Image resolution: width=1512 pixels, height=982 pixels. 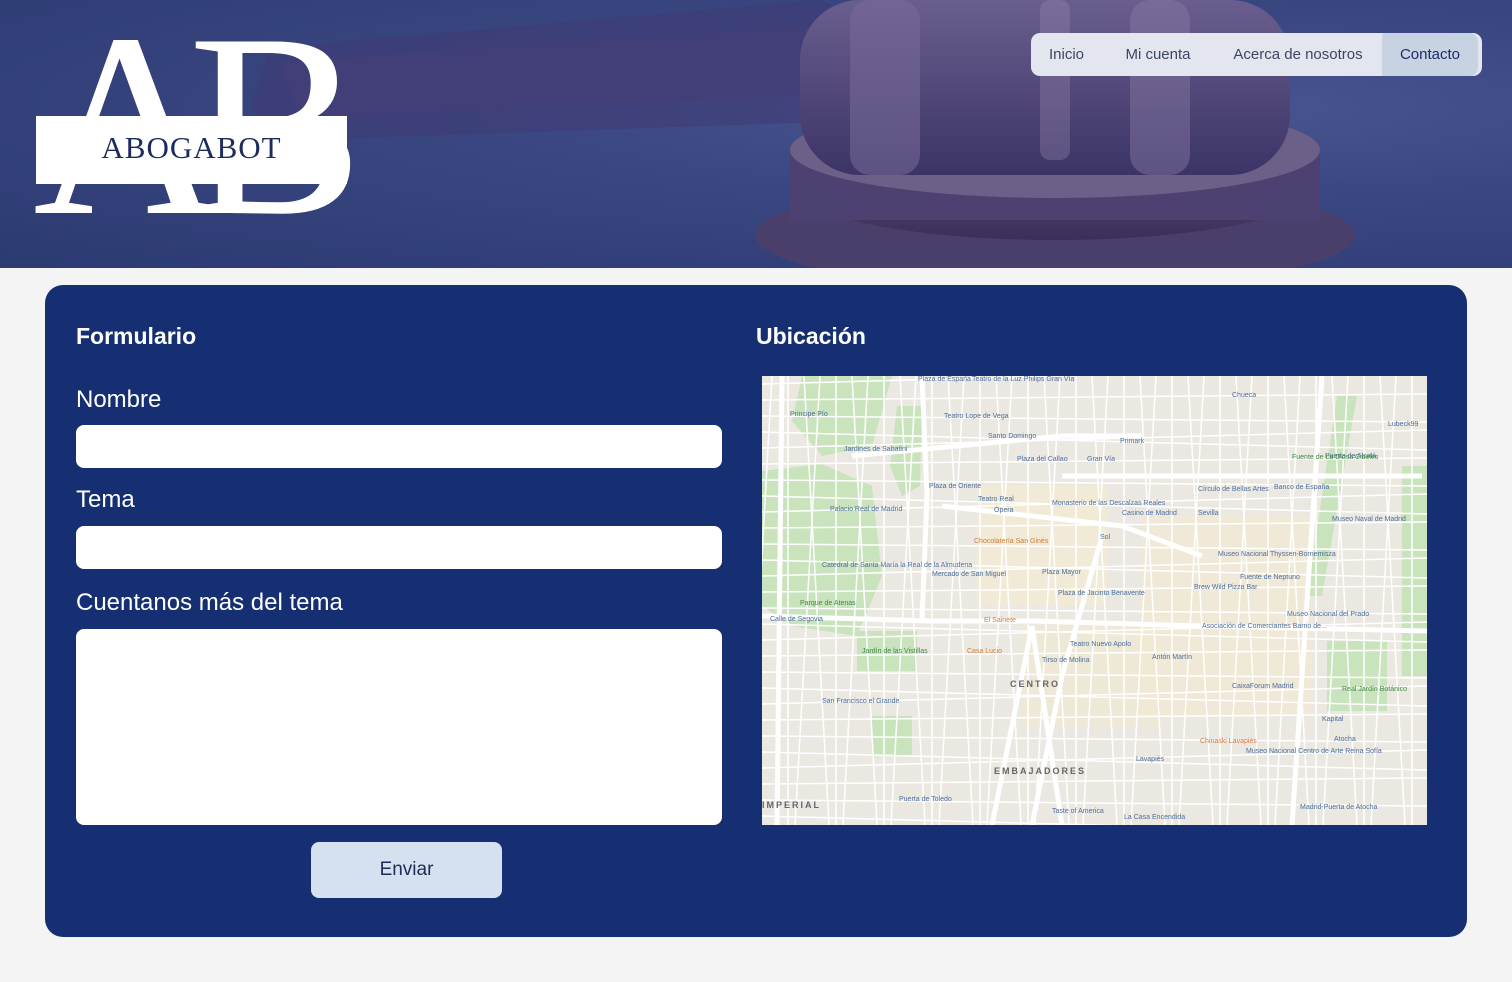 What do you see at coordinates (136, 336) in the screenshot?
I see `form-title: Formulario` at bounding box center [136, 336].